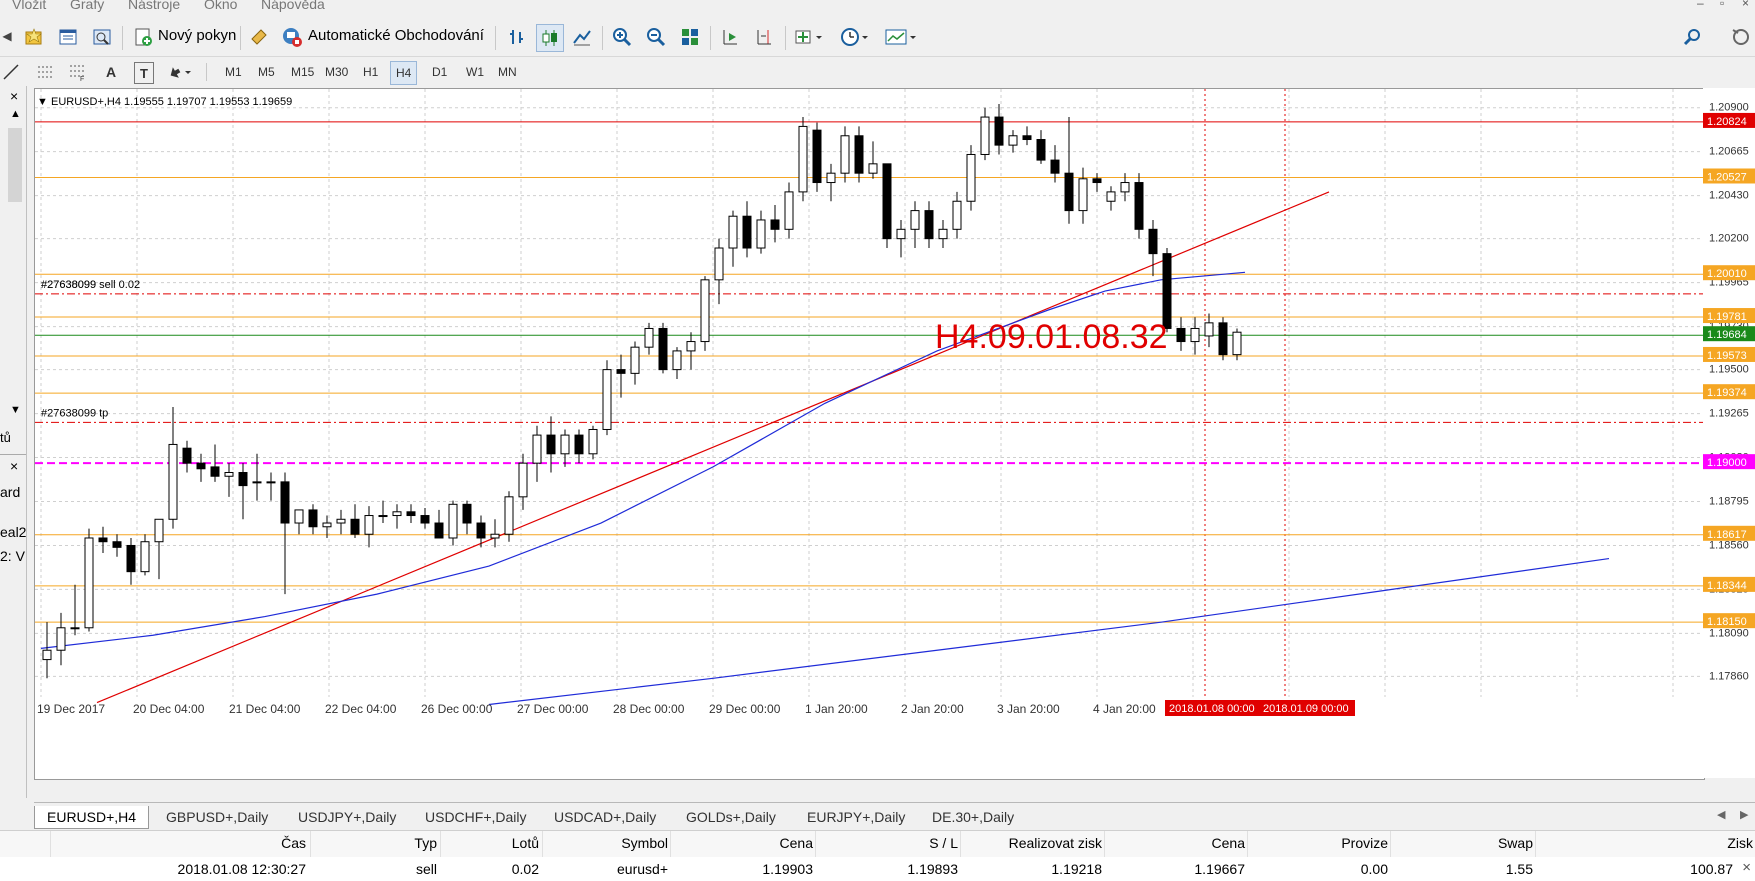 The width and height of the screenshot is (1755, 881). Describe the element at coordinates (517, 37) in the screenshot. I see `bar-chart-icon` at that location.